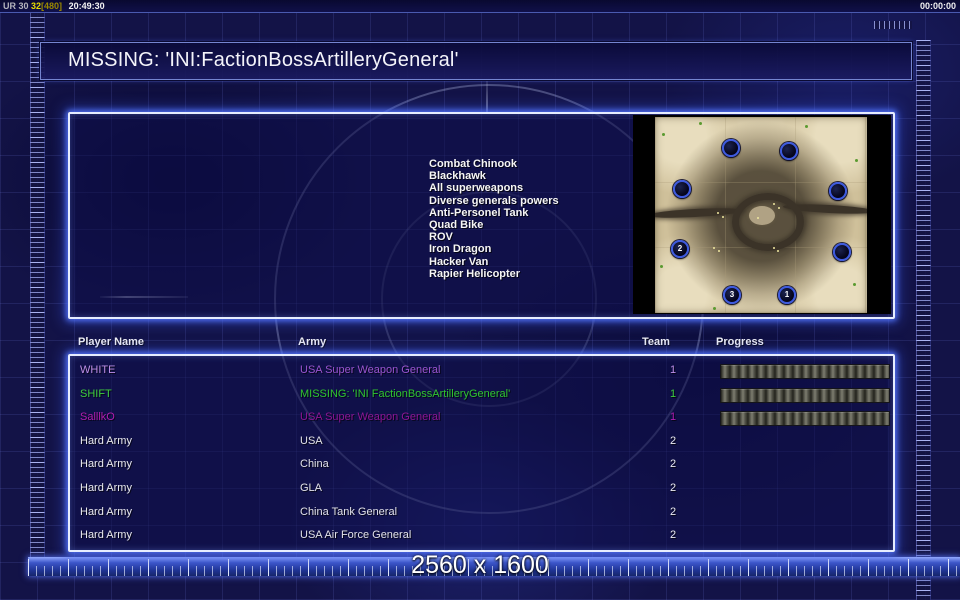 The image size is (960, 600). What do you see at coordinates (311, 487) in the screenshot?
I see `player-army: GLA` at bounding box center [311, 487].